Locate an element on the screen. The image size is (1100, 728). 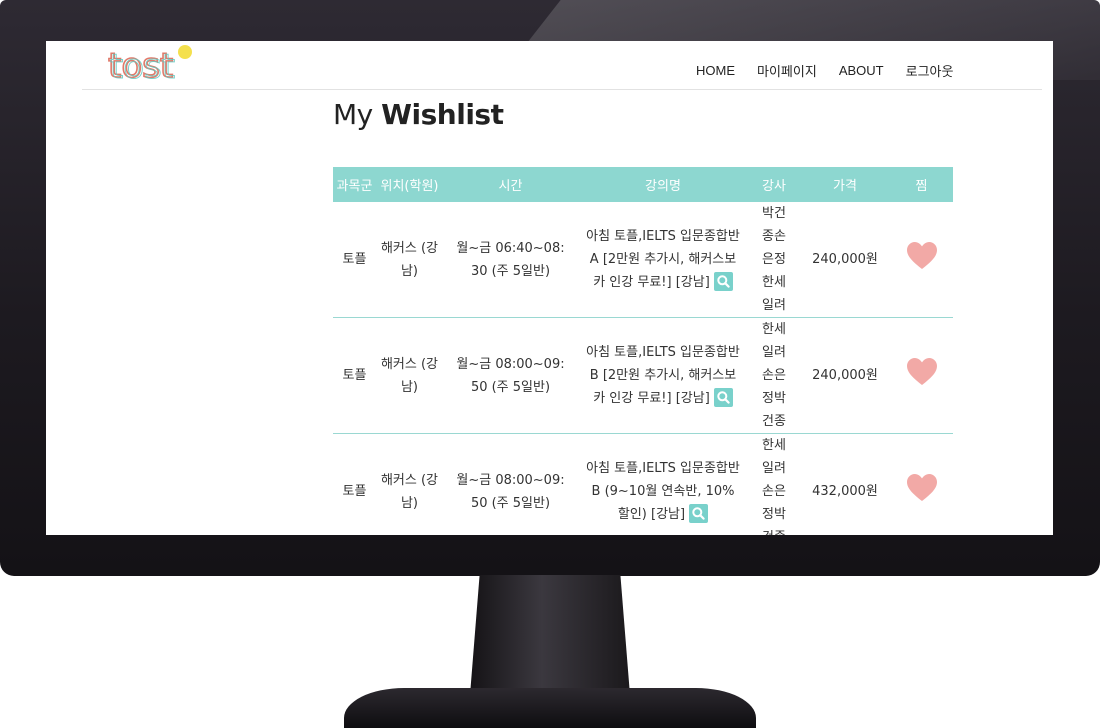
page-title-light: My is located at coordinates (353, 114).